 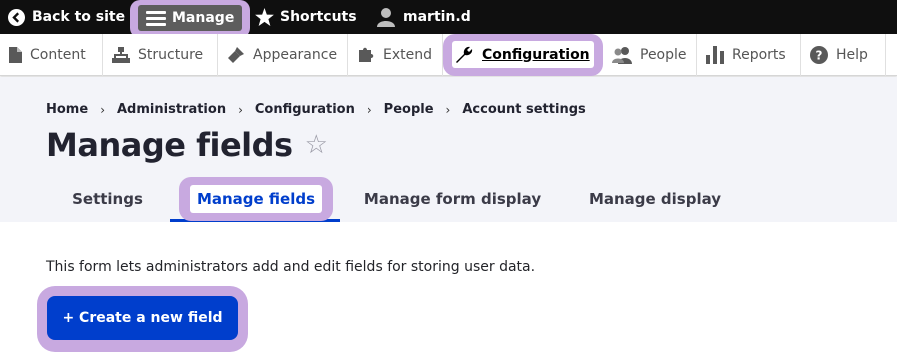 What do you see at coordinates (169, 145) in the screenshot?
I see `page-title-text: Manage fields` at bounding box center [169, 145].